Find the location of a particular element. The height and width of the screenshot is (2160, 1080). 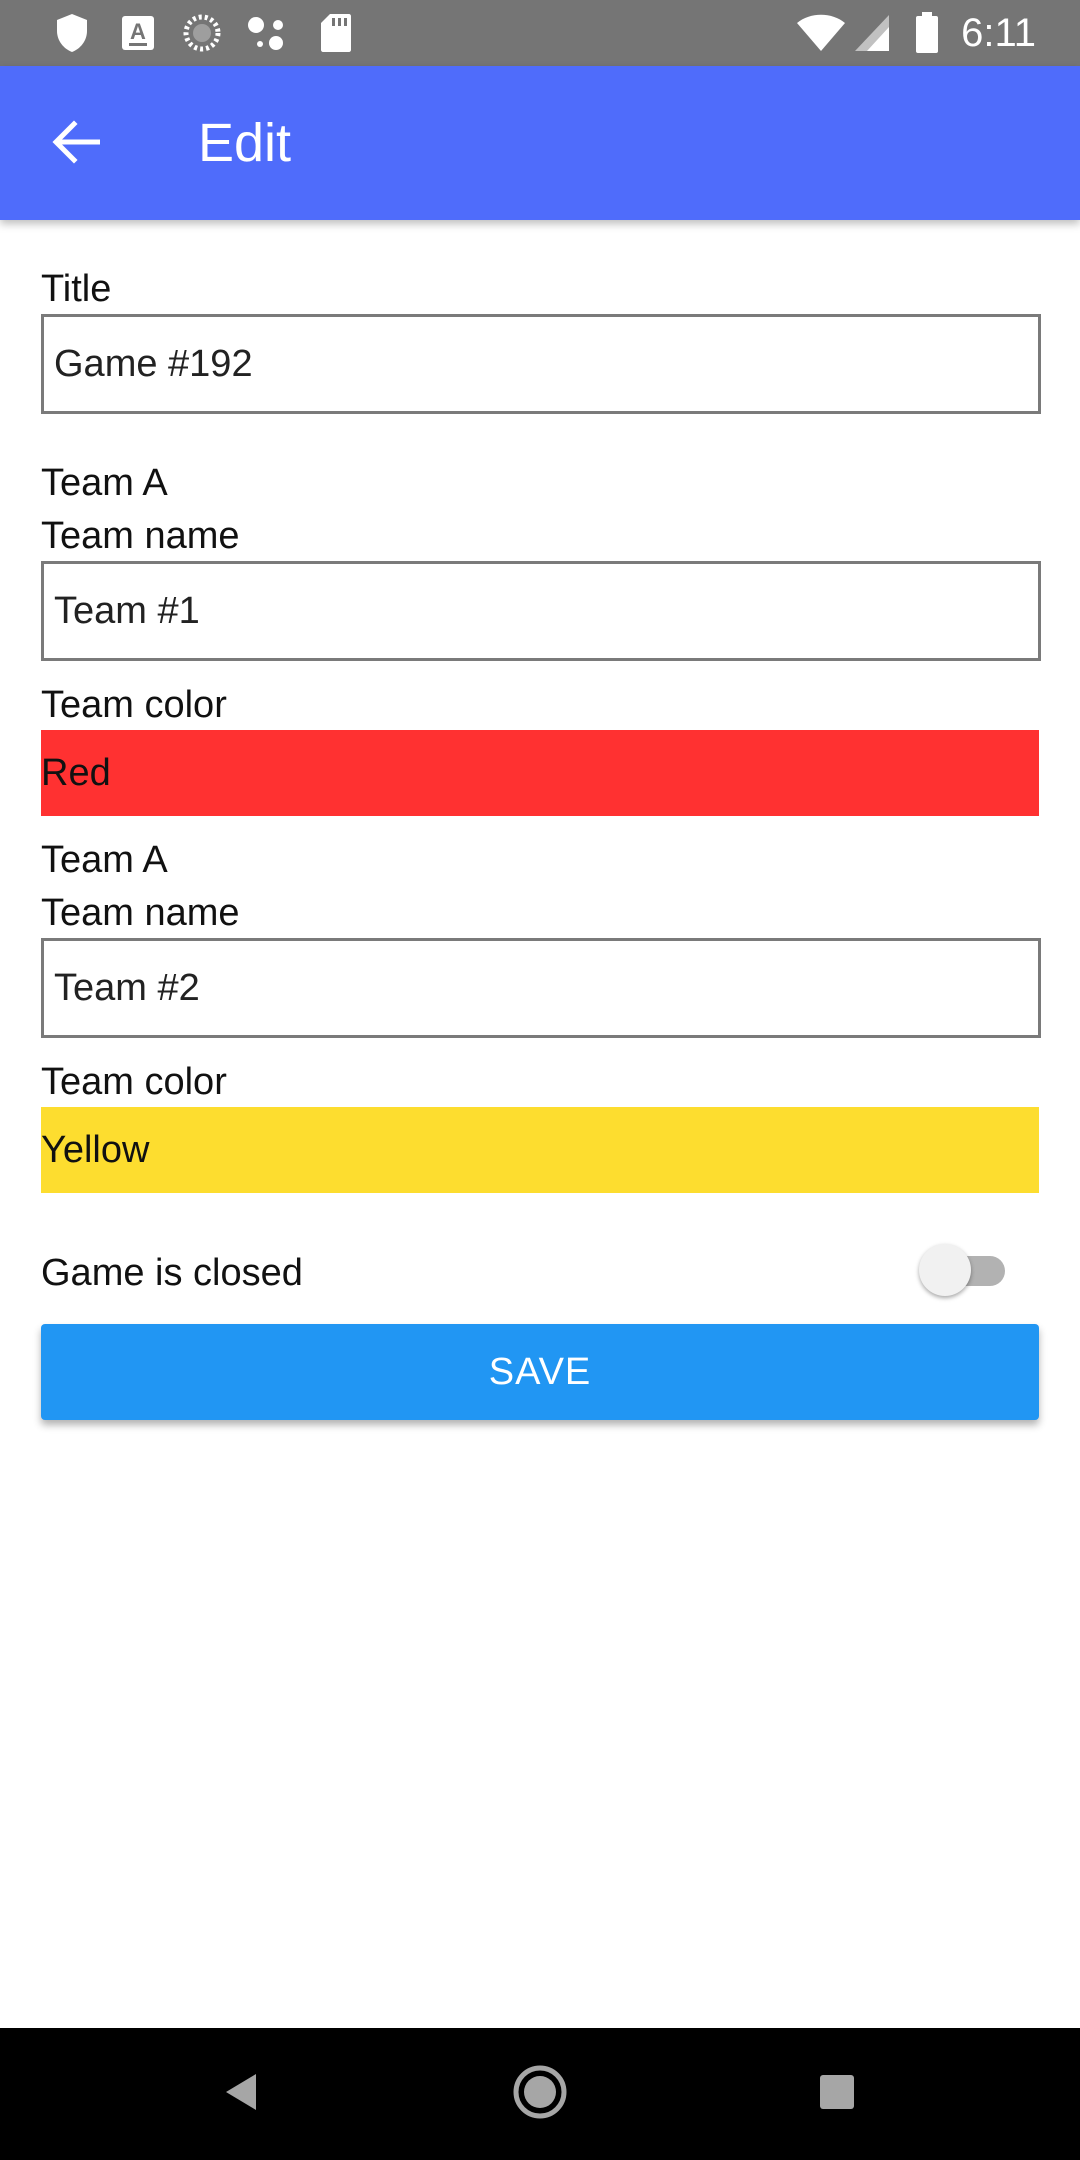

shield-icon is located at coordinates (72, 33).